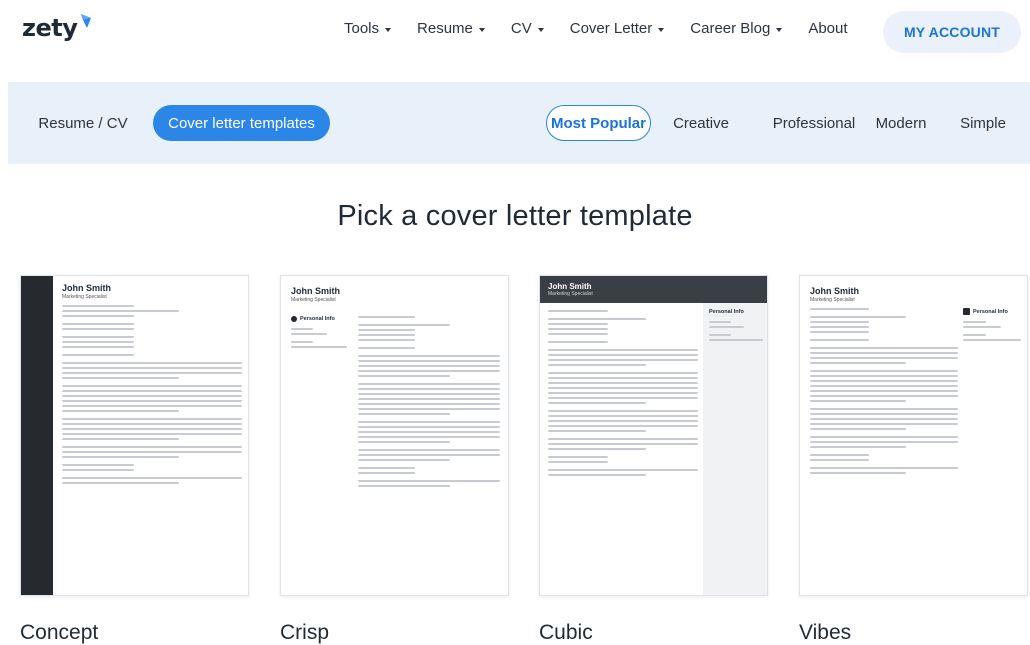  I want to click on logo-text: zety, so click(50, 28).